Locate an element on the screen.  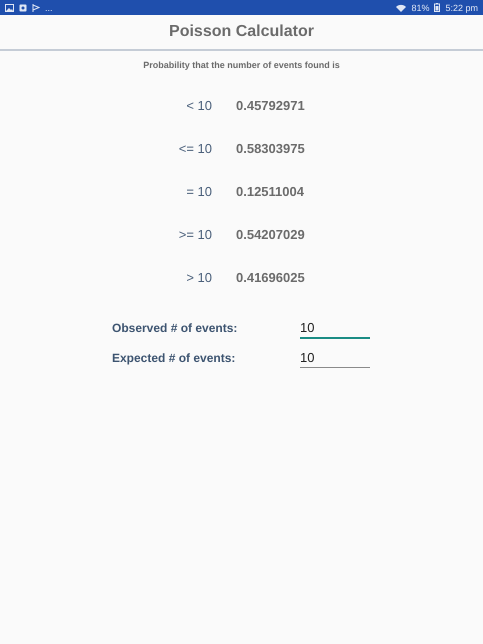
battery-icon is located at coordinates (437, 7).